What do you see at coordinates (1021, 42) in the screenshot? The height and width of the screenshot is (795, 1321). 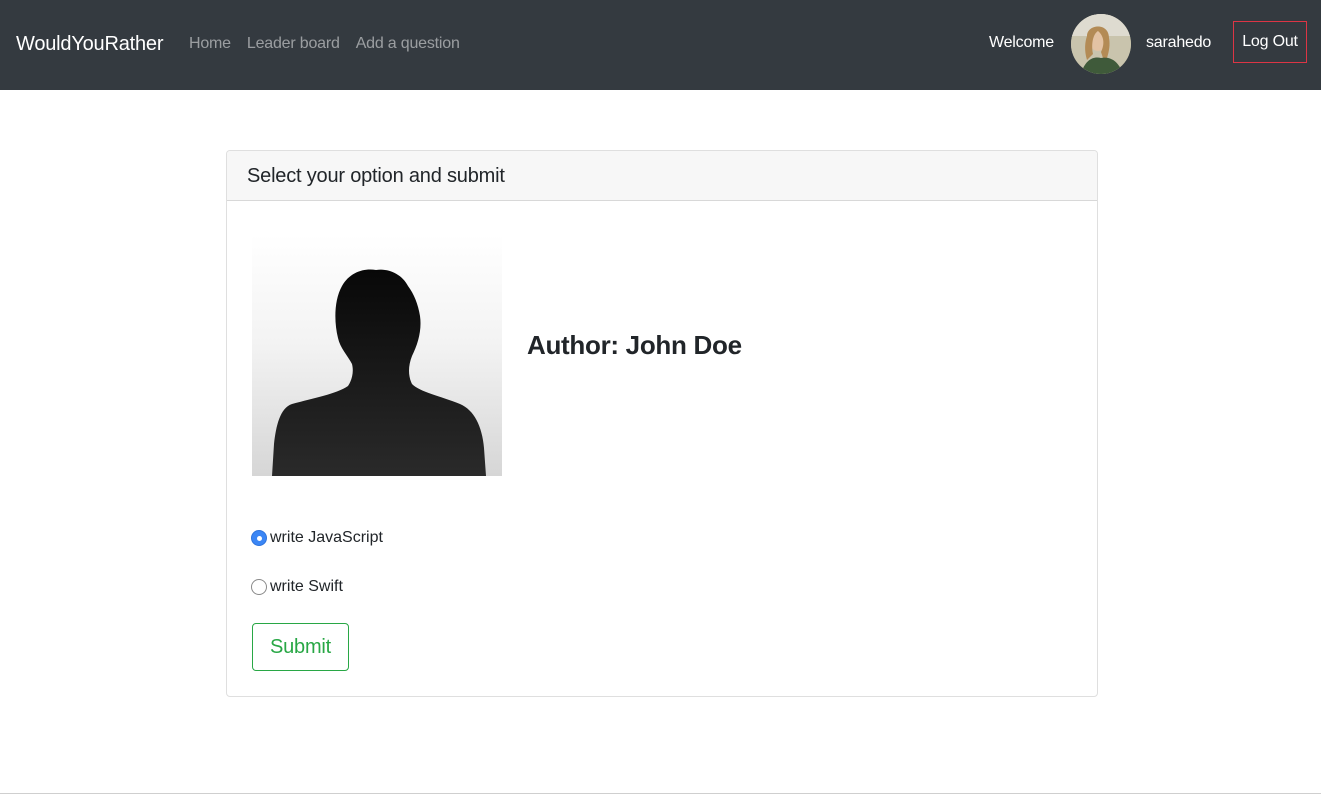 I see `welcome-text: Welcome` at bounding box center [1021, 42].